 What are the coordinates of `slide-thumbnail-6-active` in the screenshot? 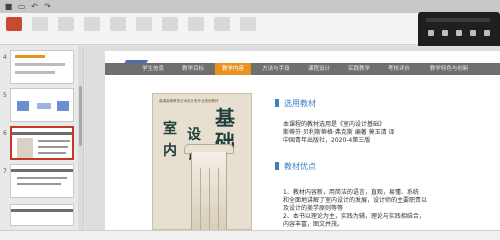 It's located at (42, 143).